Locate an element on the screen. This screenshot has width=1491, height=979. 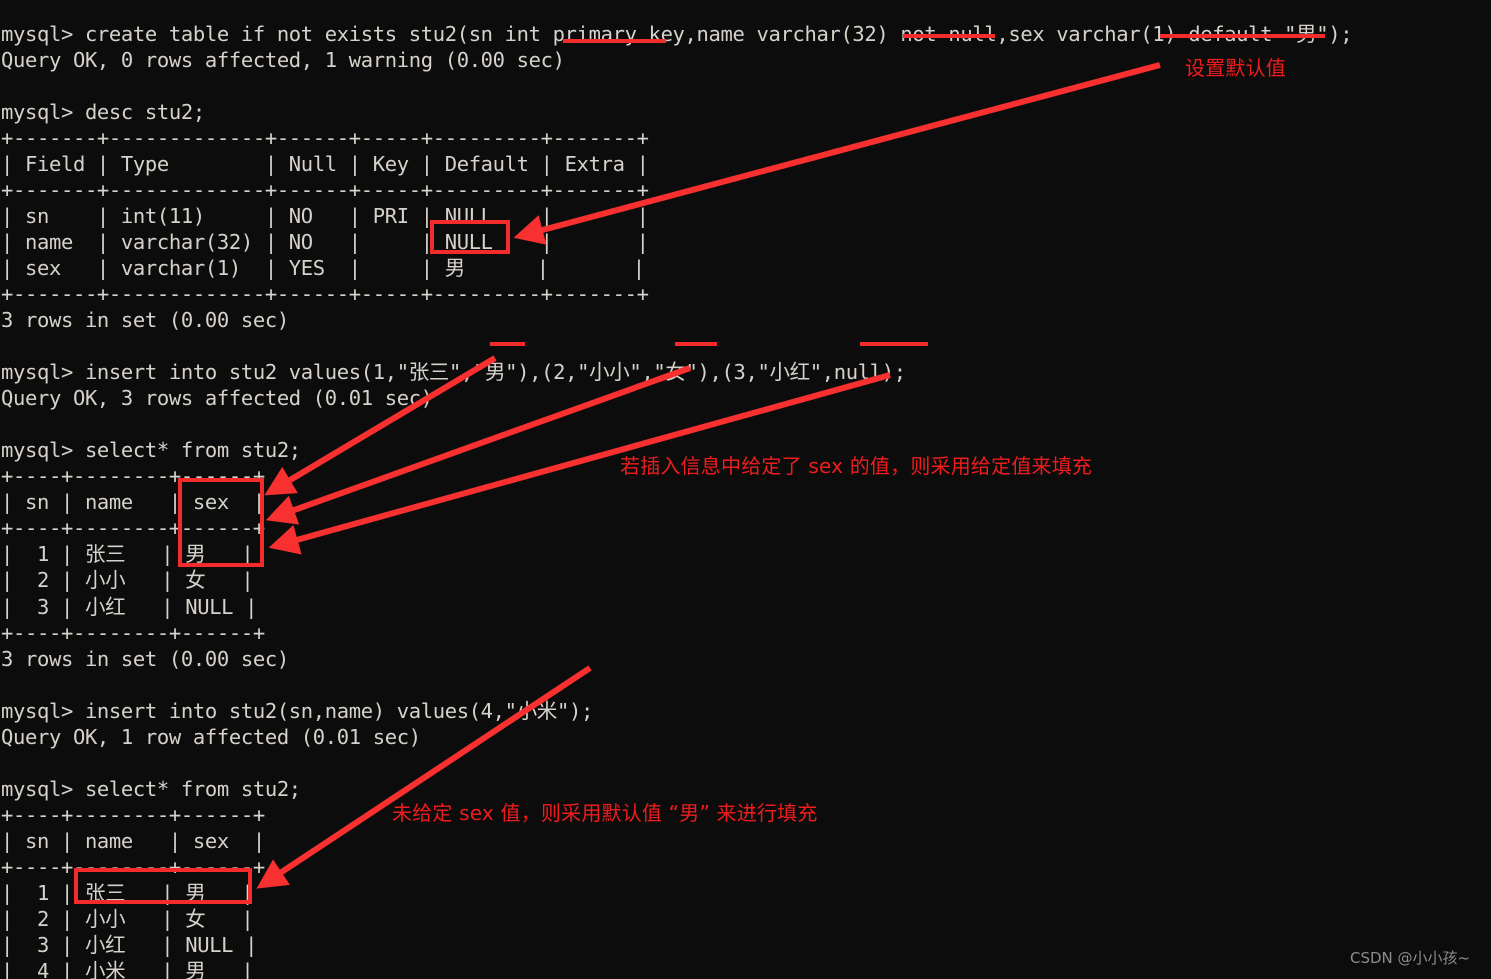
terminal-line: Query OK, 3 rows affected (0.01 sec) is located at coordinates (217, 398).